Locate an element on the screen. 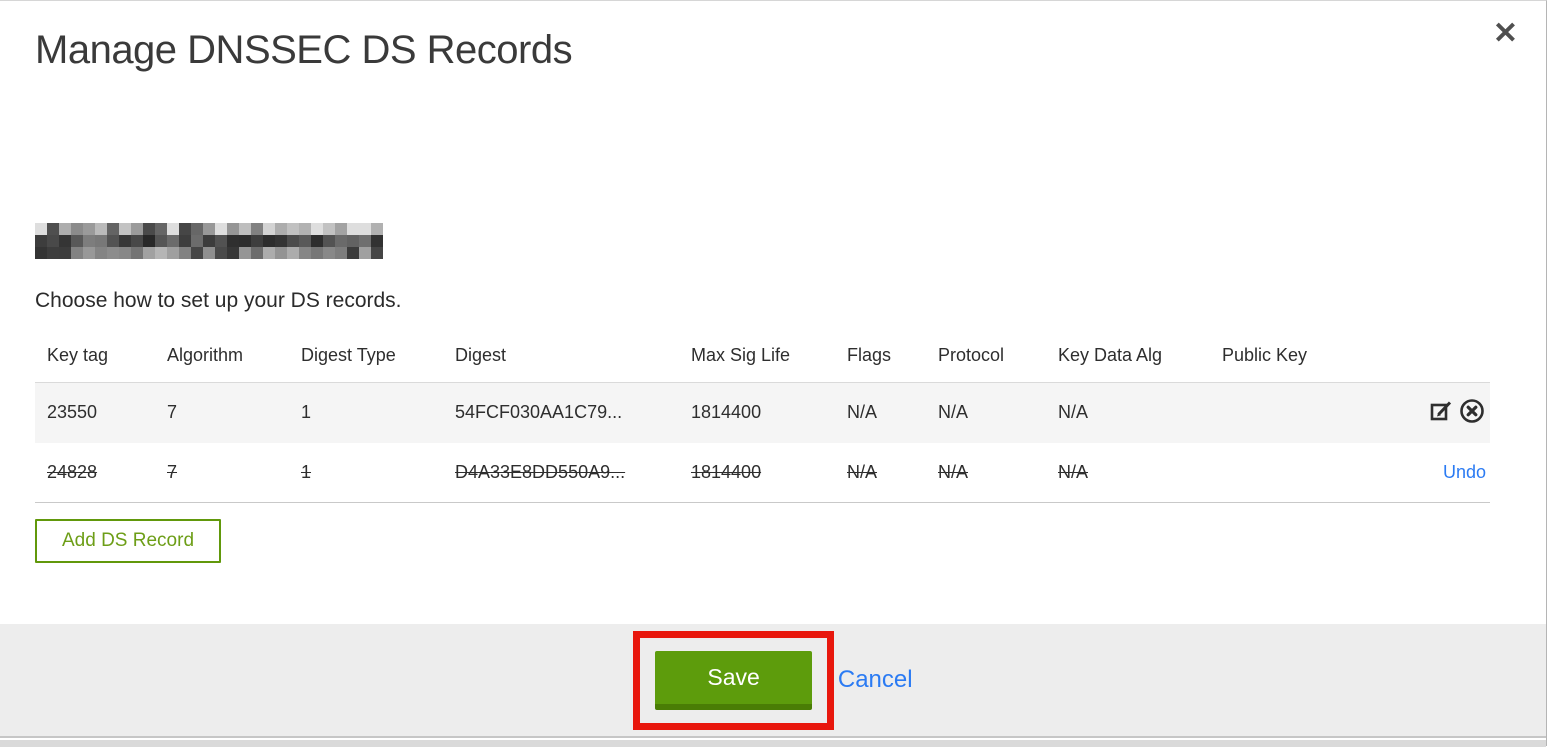 The height and width of the screenshot is (747, 1568). row-actions is located at coordinates (1421, 413).